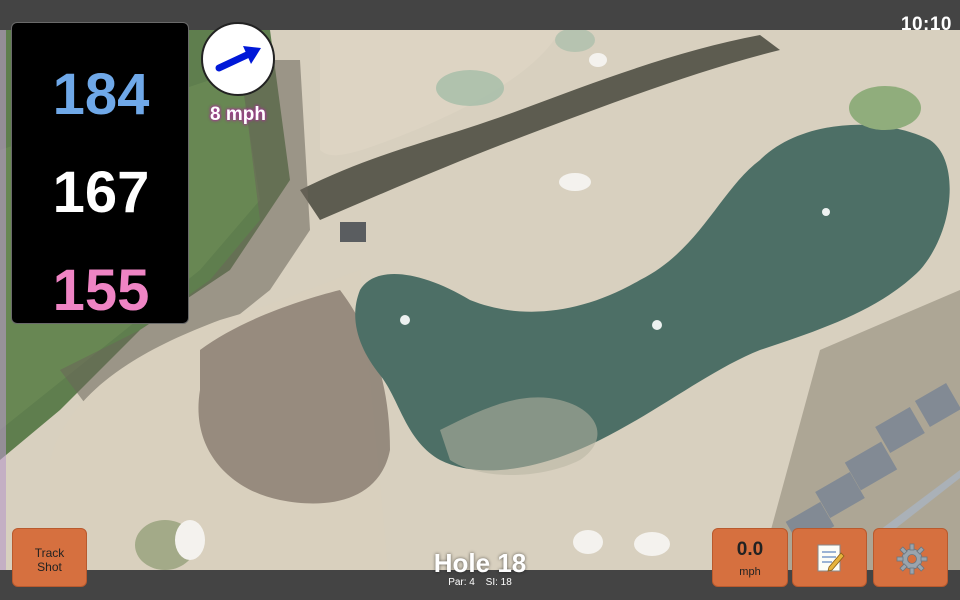 The height and width of the screenshot is (600, 960). I want to click on notepad-icon, so click(831, 558).